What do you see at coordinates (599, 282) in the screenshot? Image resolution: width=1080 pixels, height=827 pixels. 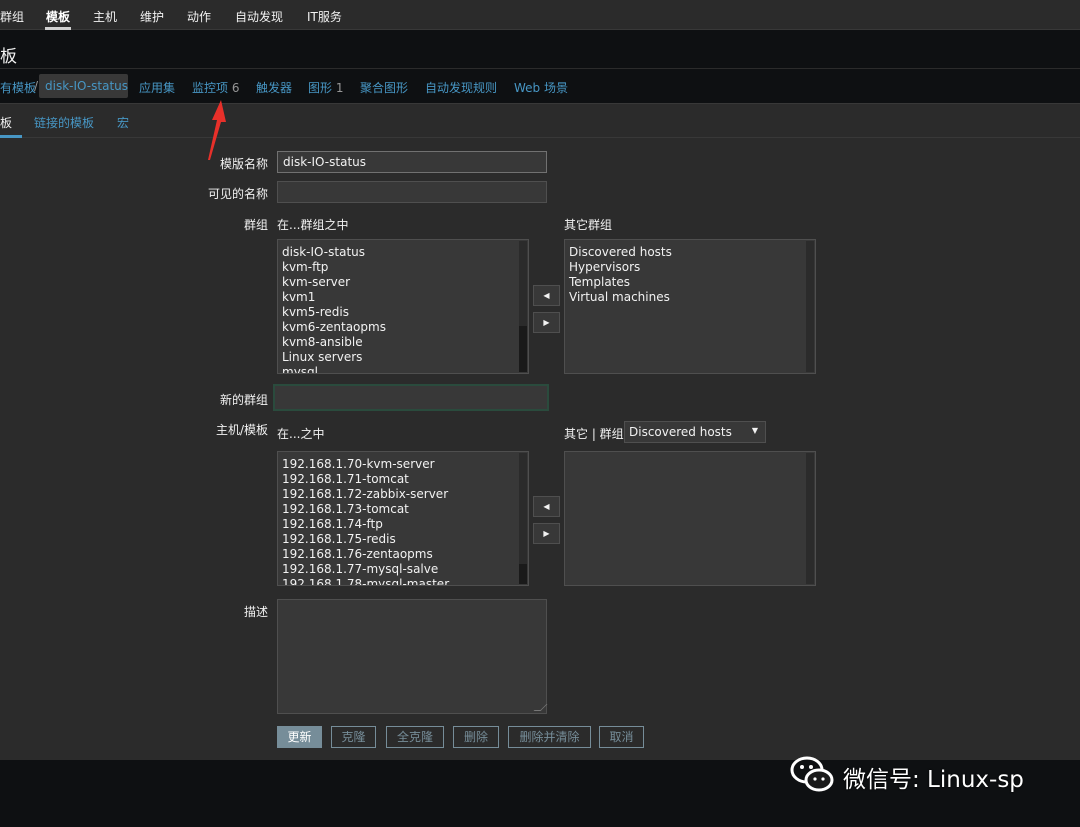 I see `list-item: Templates` at bounding box center [599, 282].